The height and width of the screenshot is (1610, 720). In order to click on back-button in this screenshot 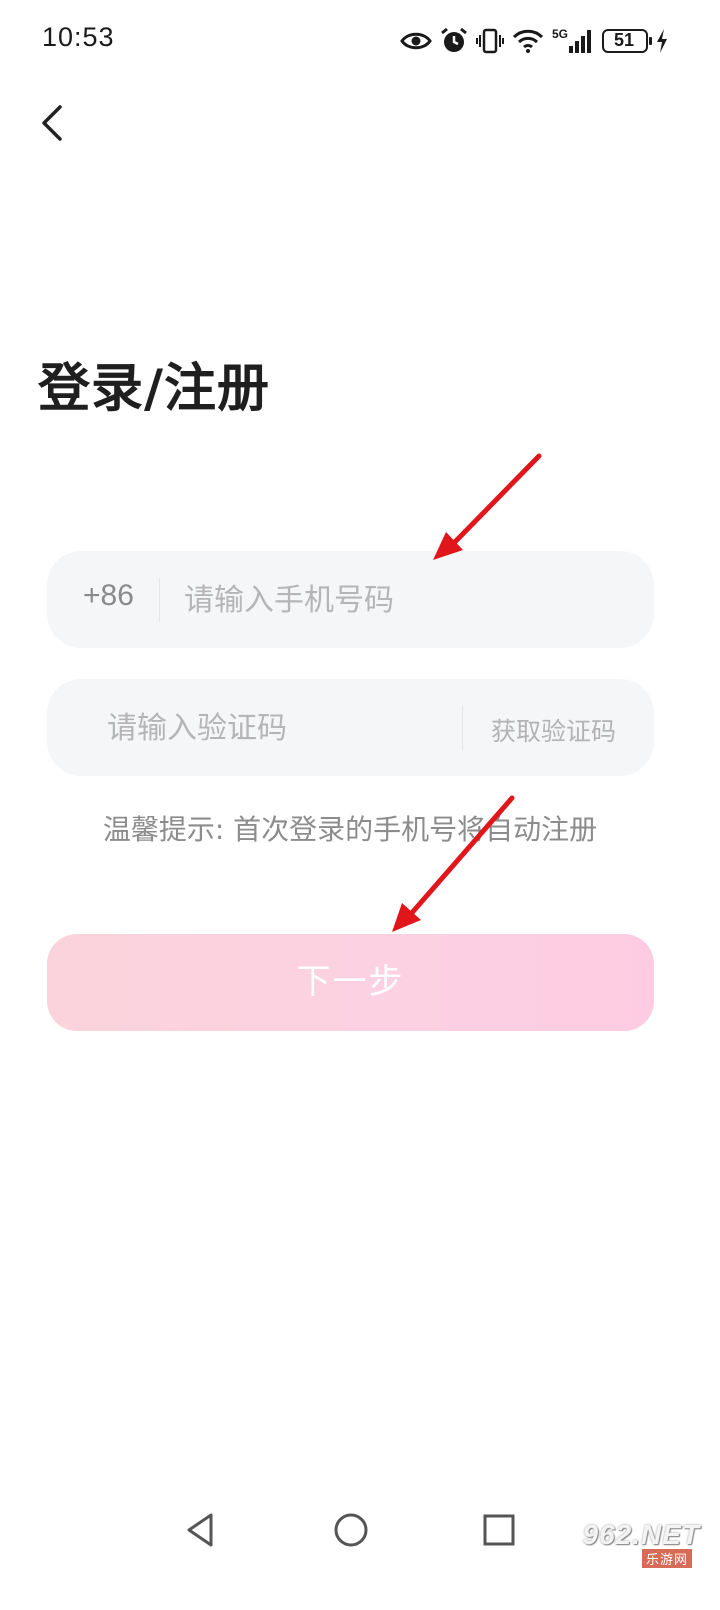, I will do `click(55, 123)`.